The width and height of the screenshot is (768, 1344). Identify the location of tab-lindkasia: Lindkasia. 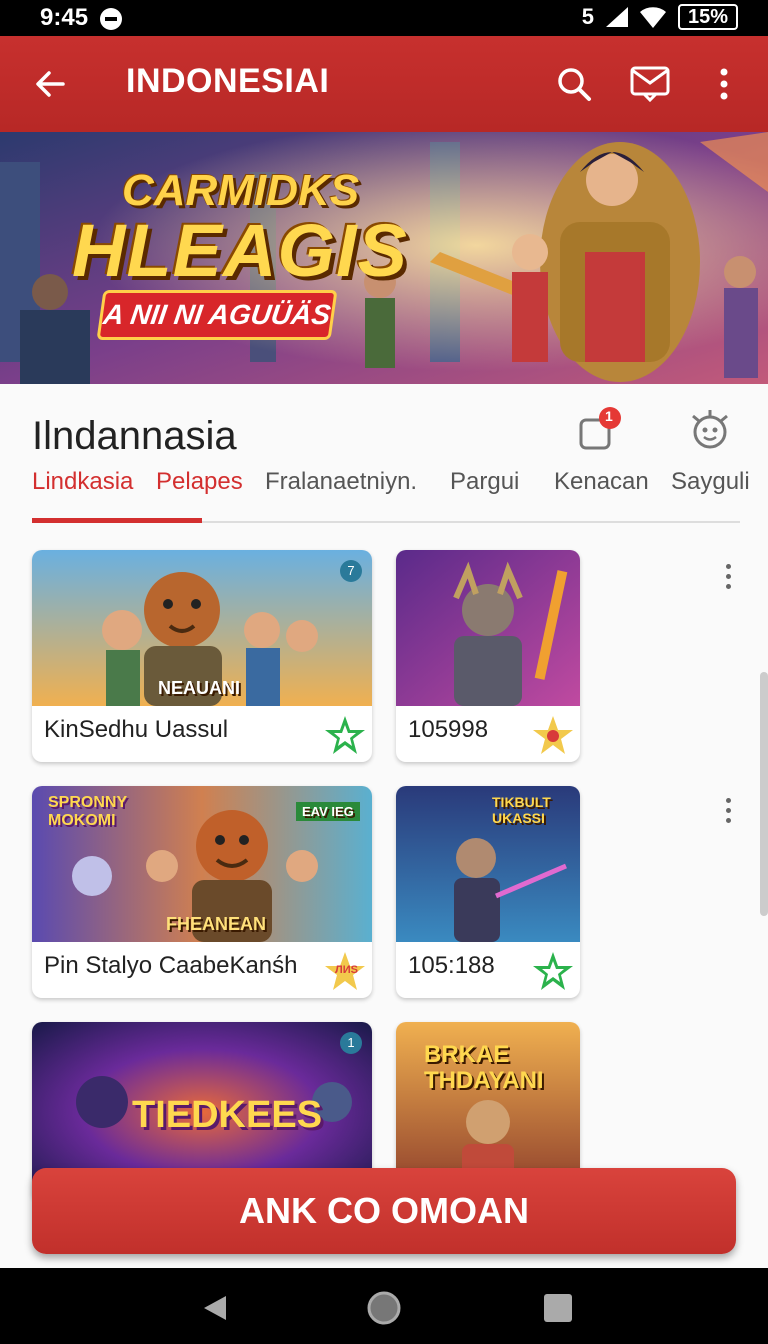
(82, 482).